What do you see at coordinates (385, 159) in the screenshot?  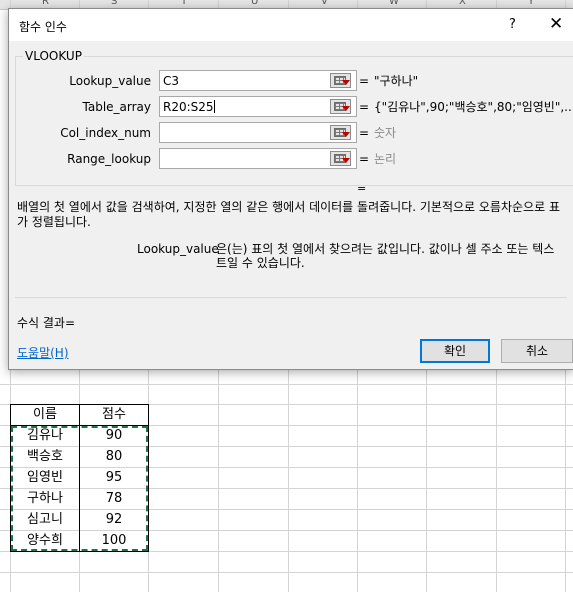 I see `arg-type-hint-logical: 논리` at bounding box center [385, 159].